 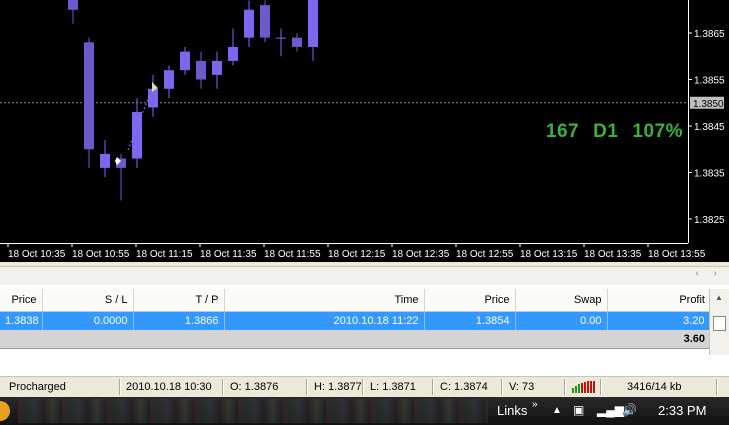 What do you see at coordinates (561, 320) in the screenshot?
I see `cell-swap: 0.00` at bounding box center [561, 320].